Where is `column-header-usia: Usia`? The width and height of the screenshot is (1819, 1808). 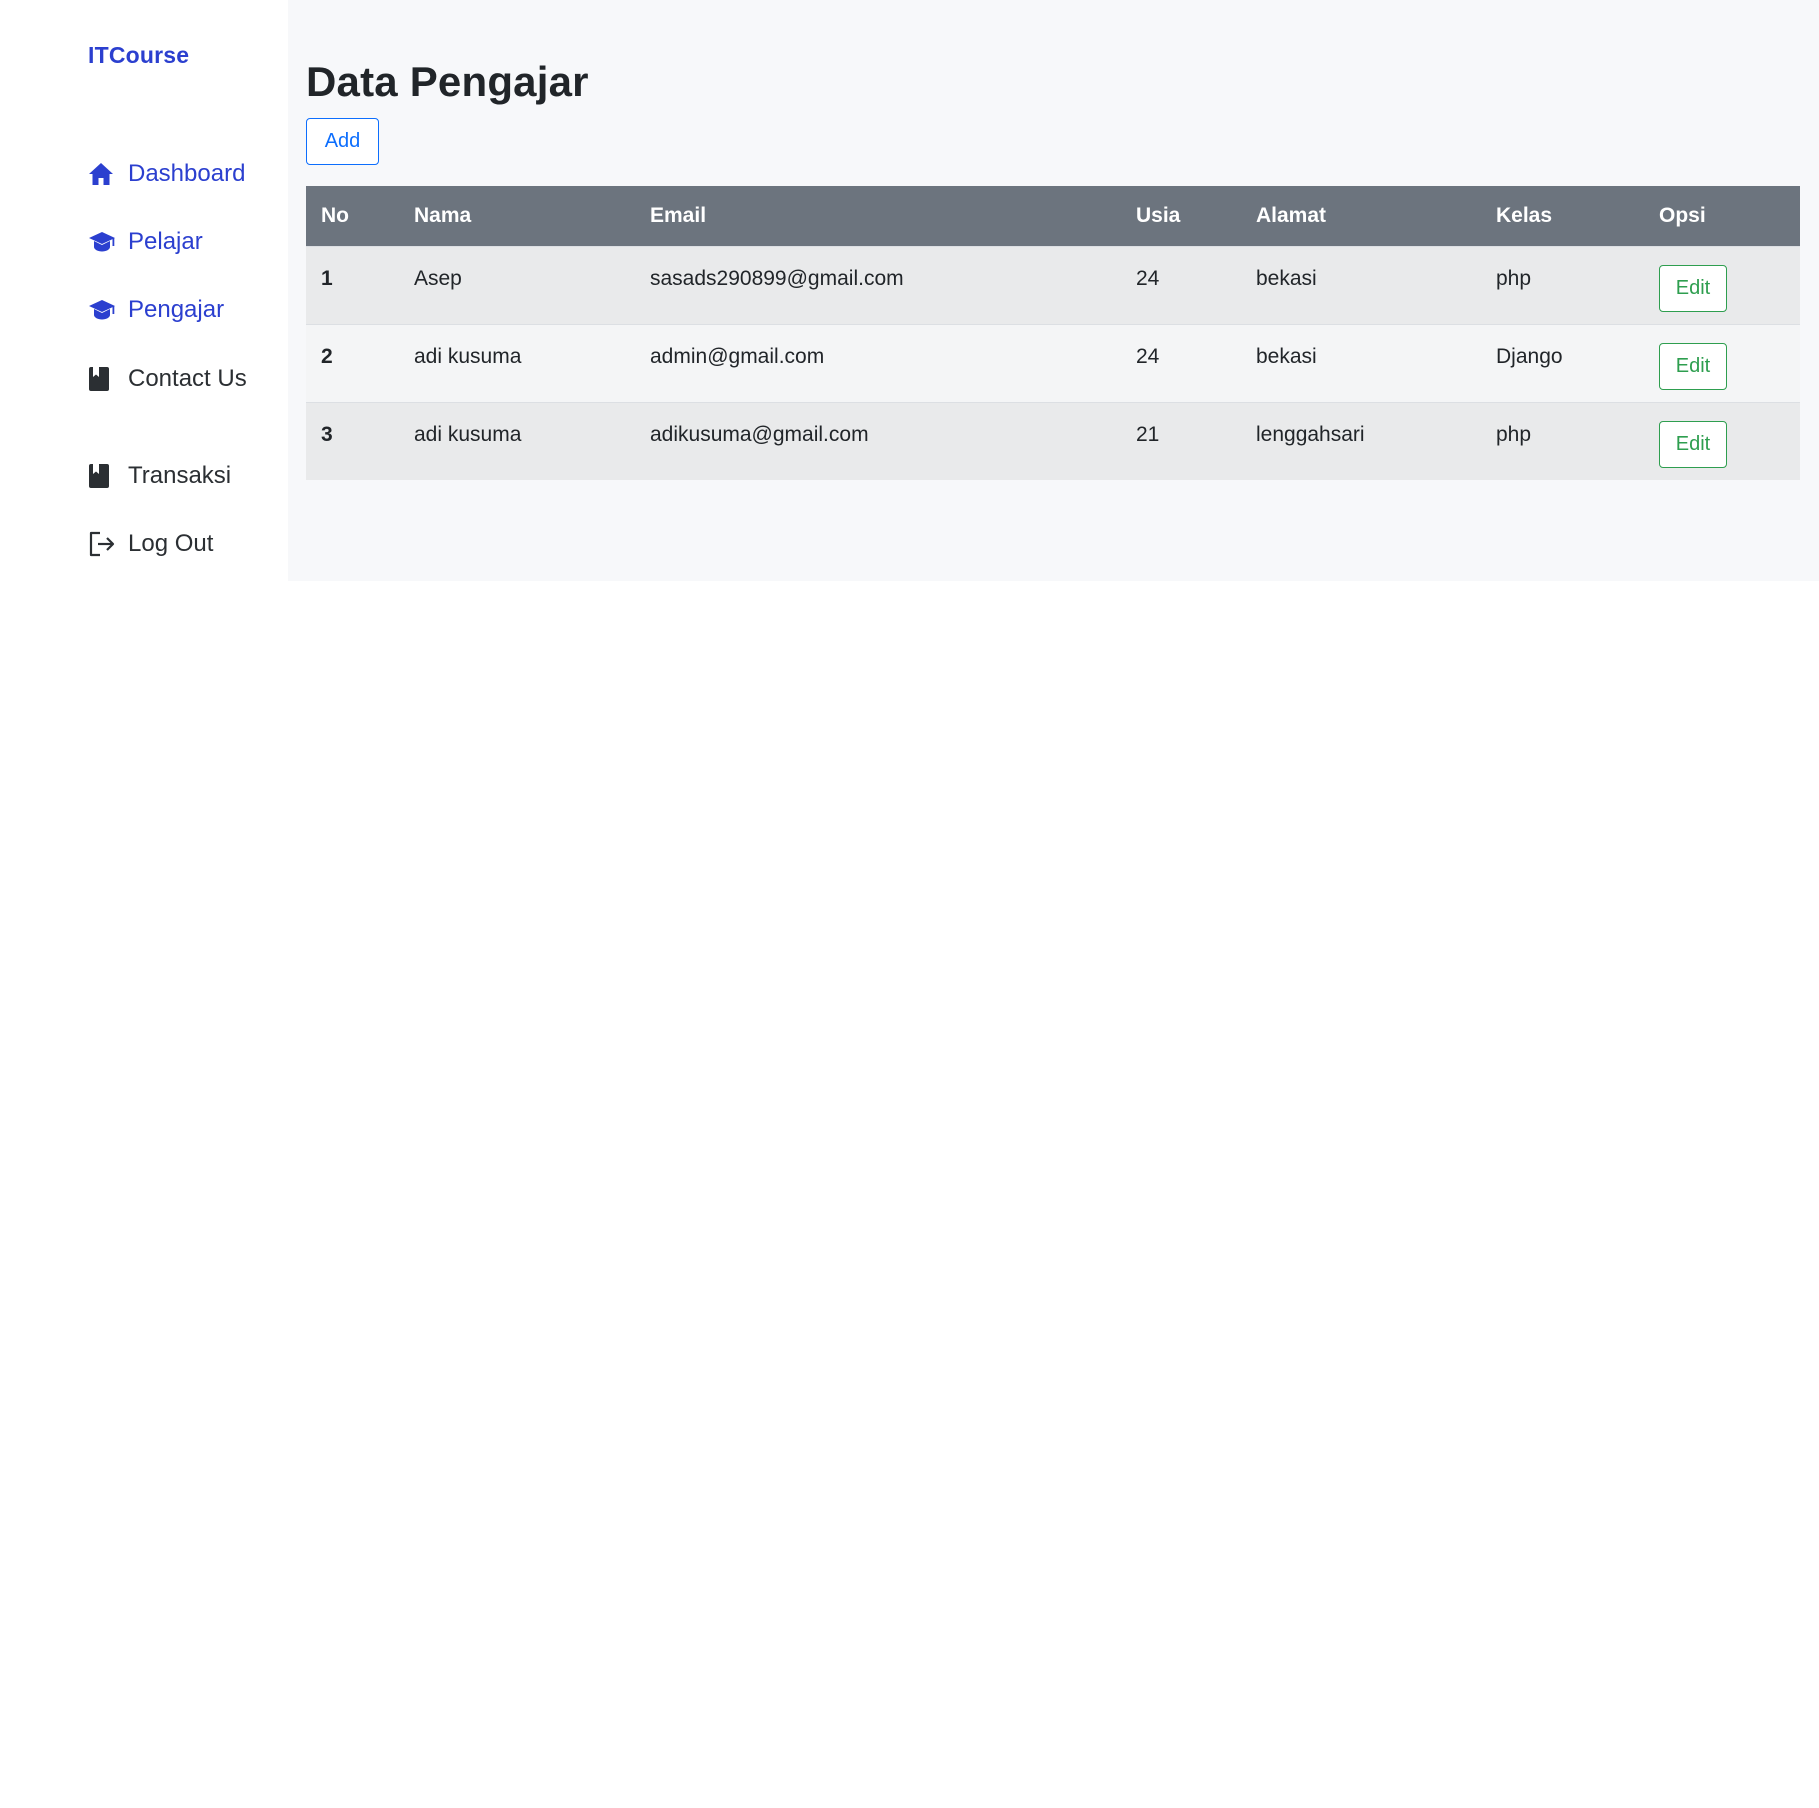 column-header-usia: Usia is located at coordinates (1158, 215).